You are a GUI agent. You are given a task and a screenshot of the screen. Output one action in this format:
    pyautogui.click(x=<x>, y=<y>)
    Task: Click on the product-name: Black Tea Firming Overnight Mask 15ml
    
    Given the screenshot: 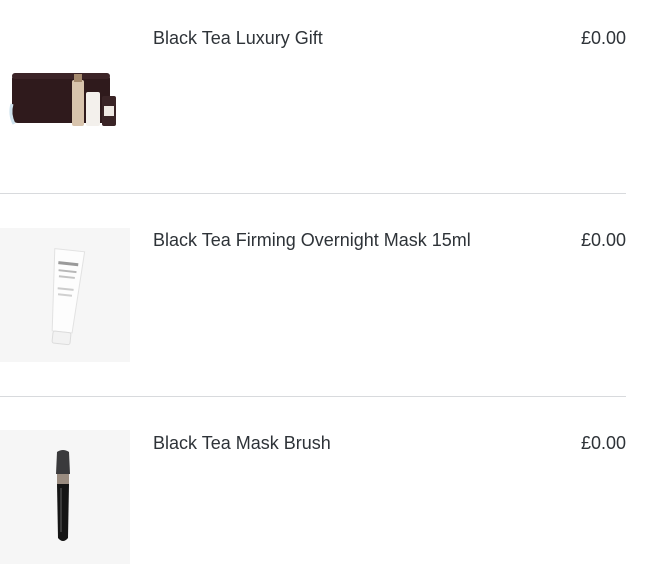 What is the action you would take?
    pyautogui.click(x=312, y=240)
    